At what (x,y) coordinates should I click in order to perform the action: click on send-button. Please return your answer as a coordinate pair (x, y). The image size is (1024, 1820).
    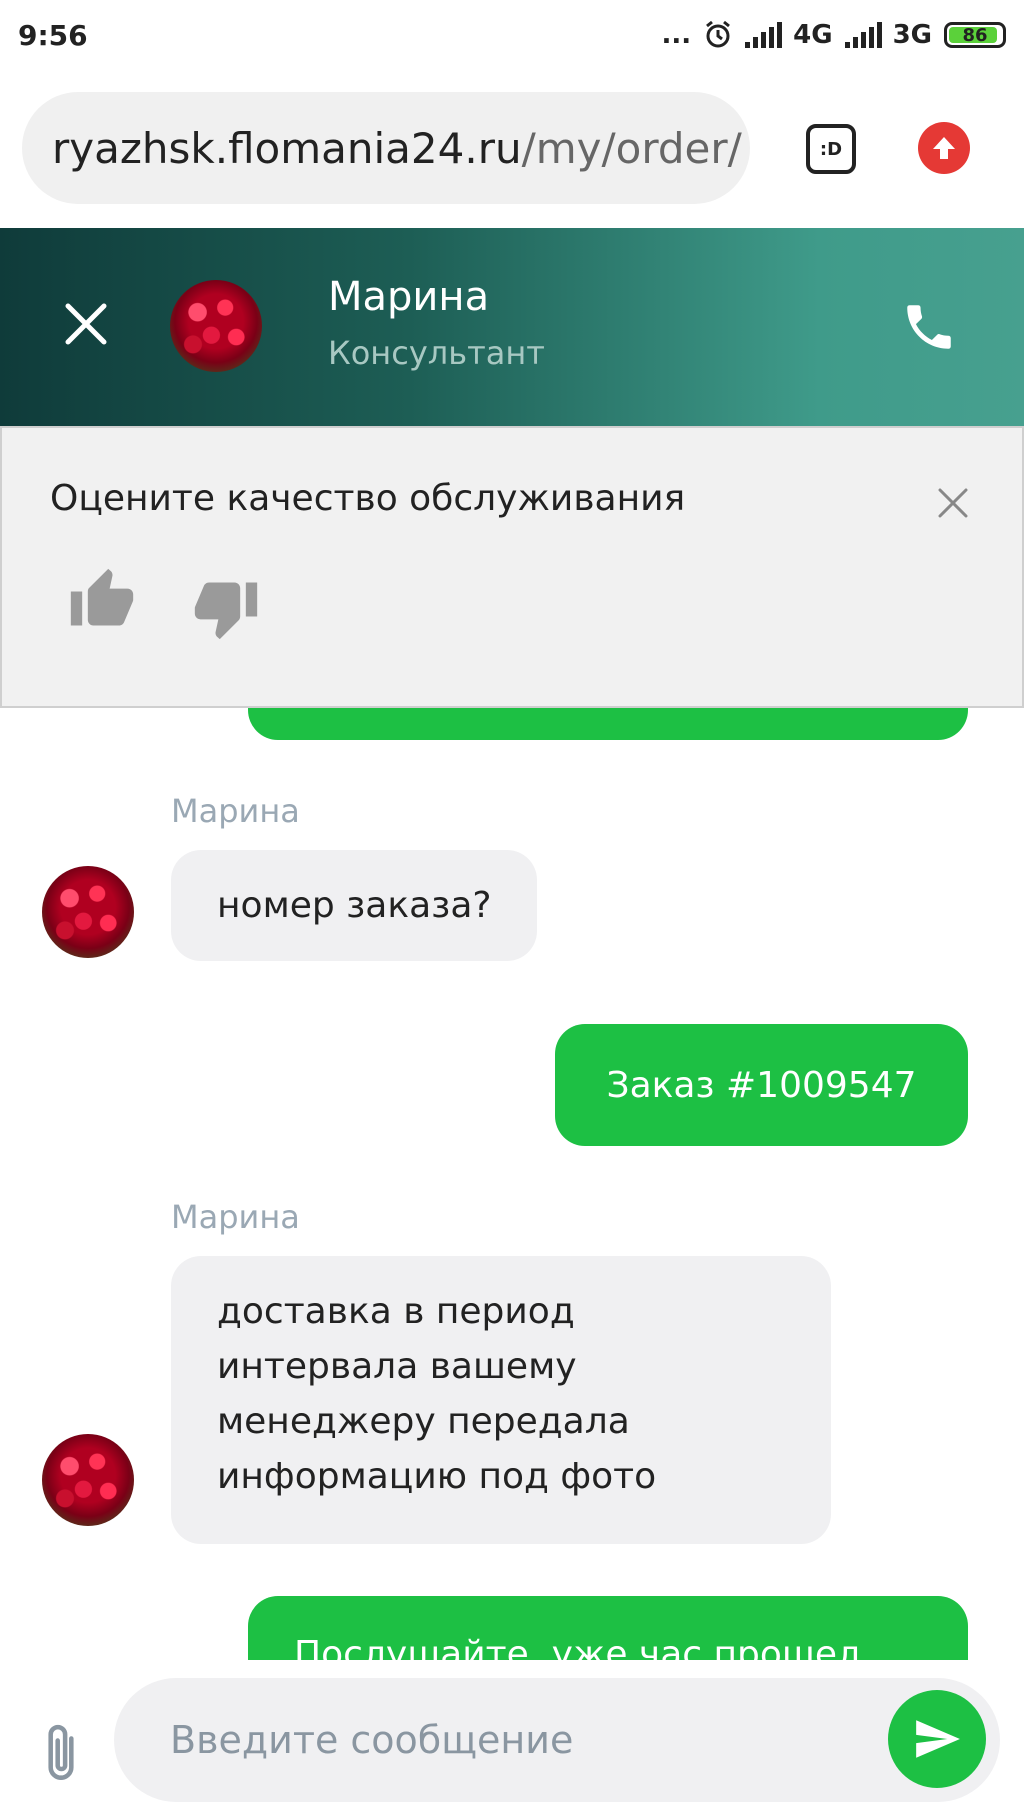
    Looking at the image, I should click on (937, 1739).